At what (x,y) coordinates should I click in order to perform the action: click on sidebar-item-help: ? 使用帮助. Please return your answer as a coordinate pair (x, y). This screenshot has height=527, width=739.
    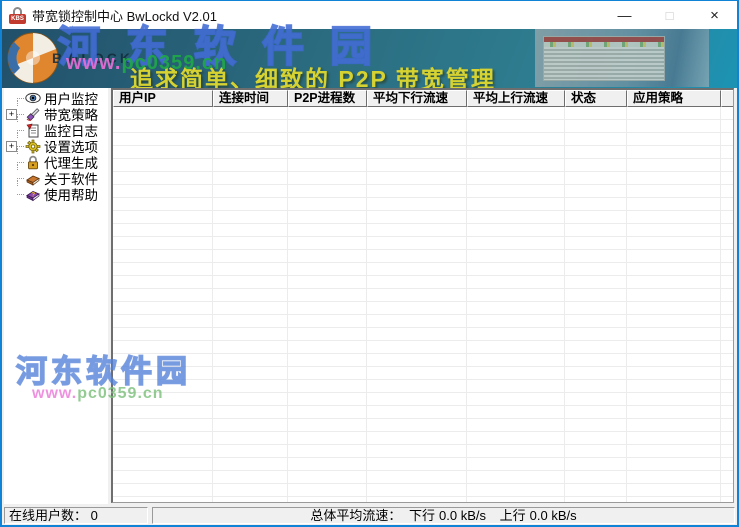
    Looking at the image, I should click on (56, 194).